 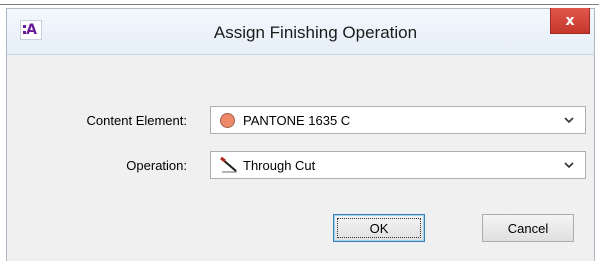 What do you see at coordinates (299, 4) in the screenshot?
I see `screen-edge-line` at bounding box center [299, 4].